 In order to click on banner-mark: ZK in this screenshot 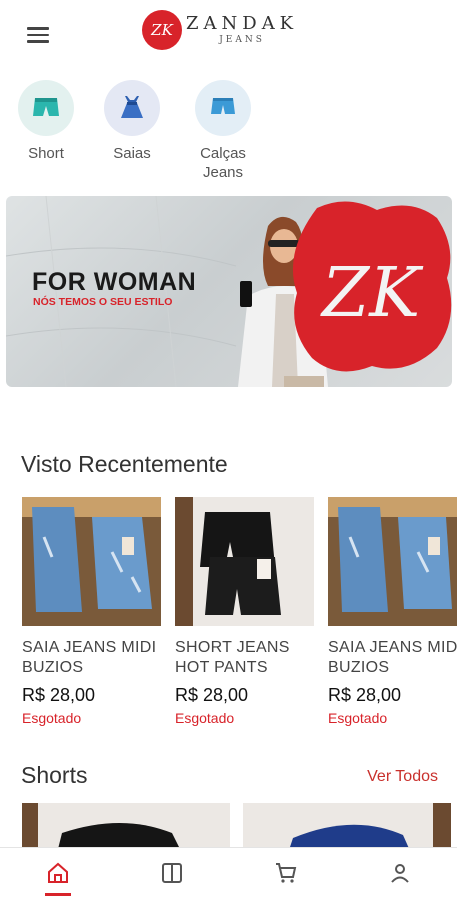, I will do `click(372, 293)`.